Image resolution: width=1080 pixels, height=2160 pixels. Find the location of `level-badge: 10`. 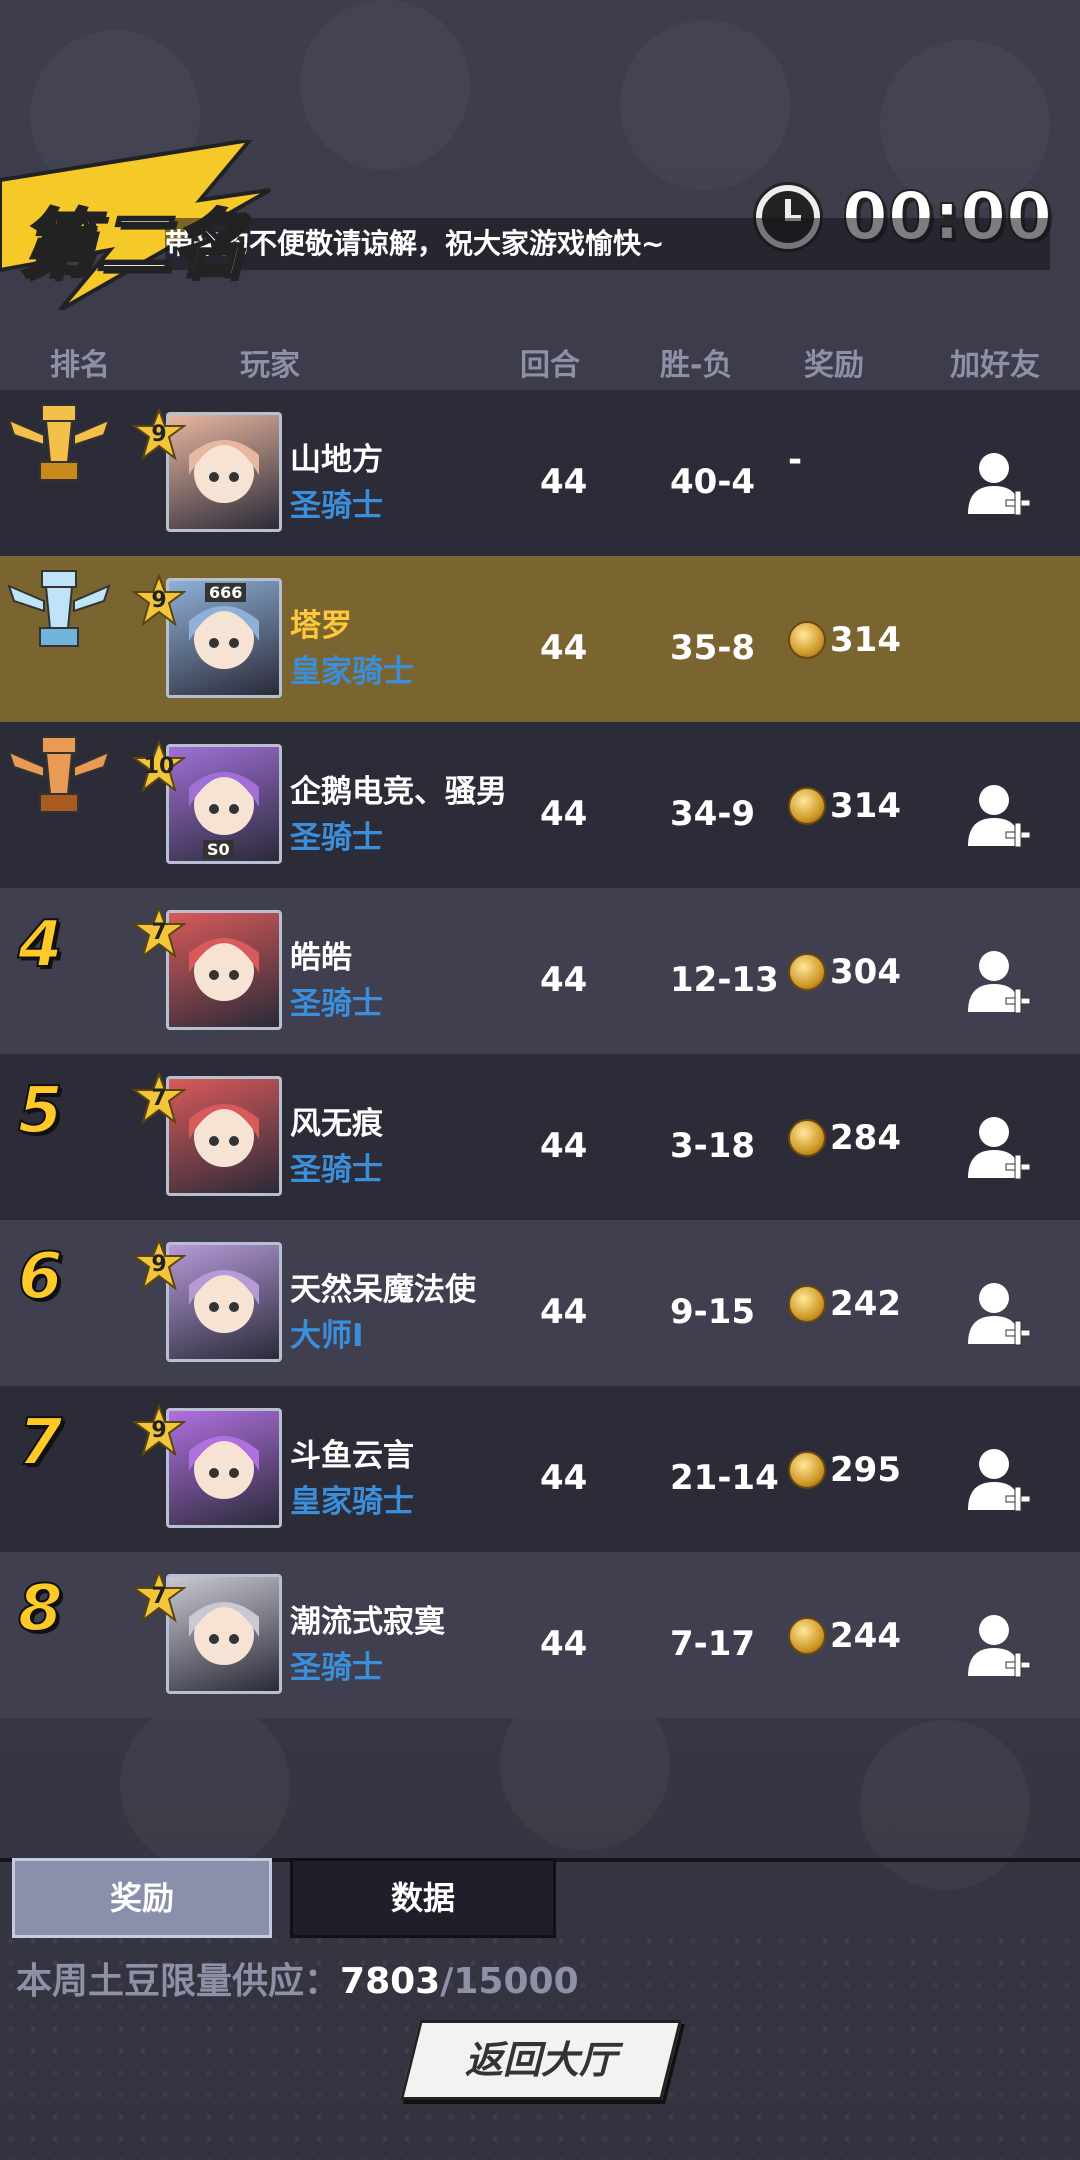

level-badge: 10 is located at coordinates (159, 767).